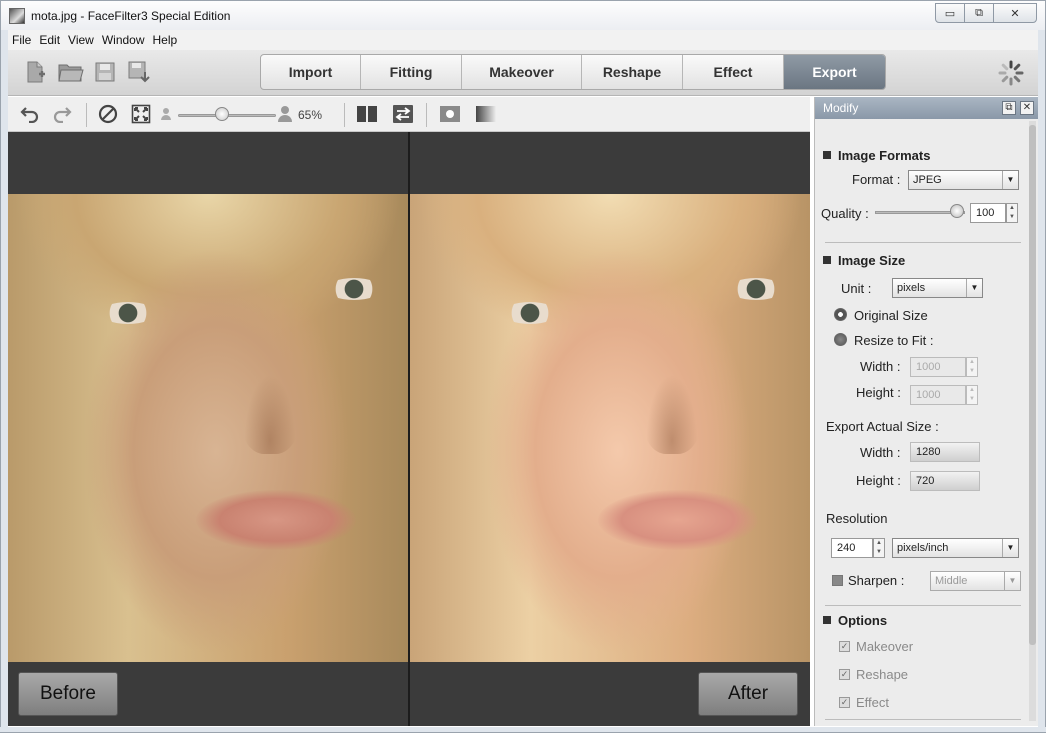  What do you see at coordinates (988, 213) in the screenshot?
I see `quality-input: 100` at bounding box center [988, 213].